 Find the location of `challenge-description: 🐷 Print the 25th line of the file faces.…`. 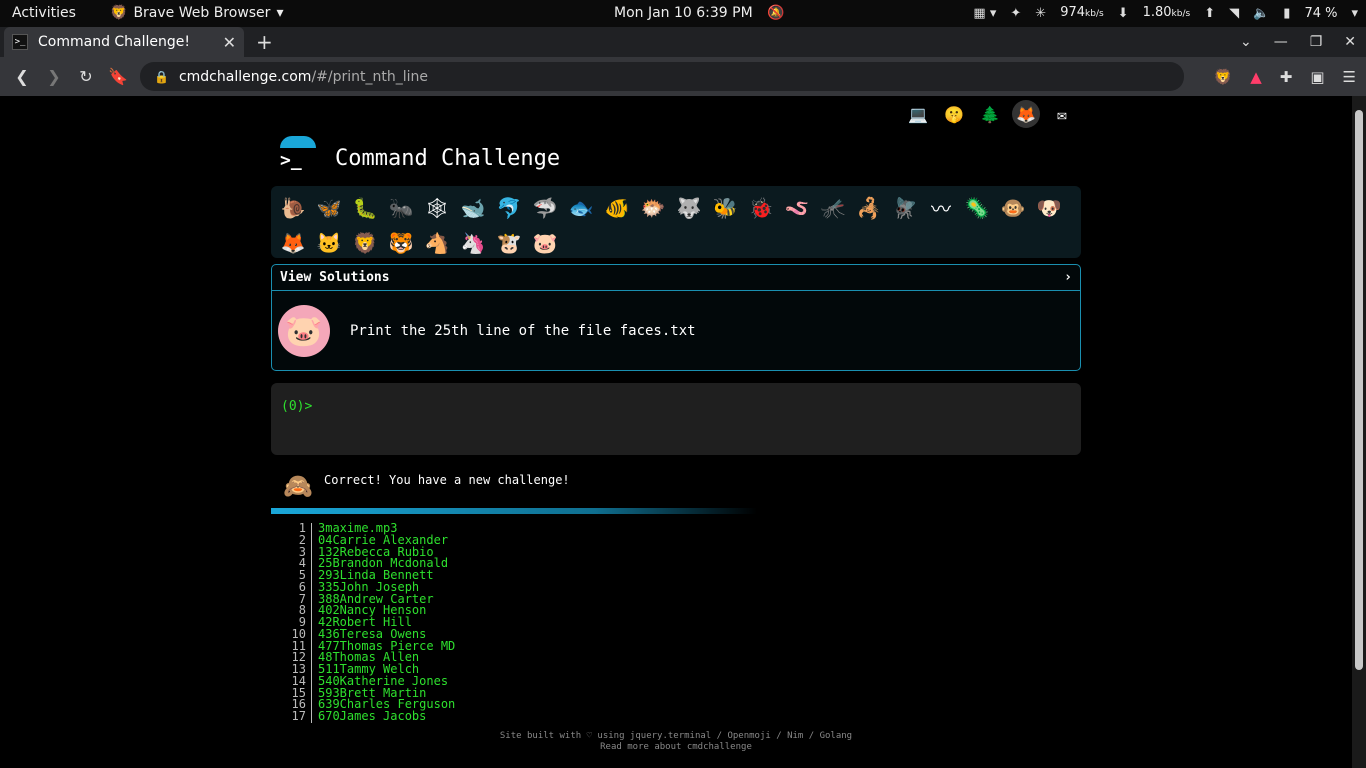

challenge-description: 🐷 Print the 25th line of the file faces.… is located at coordinates (676, 331).